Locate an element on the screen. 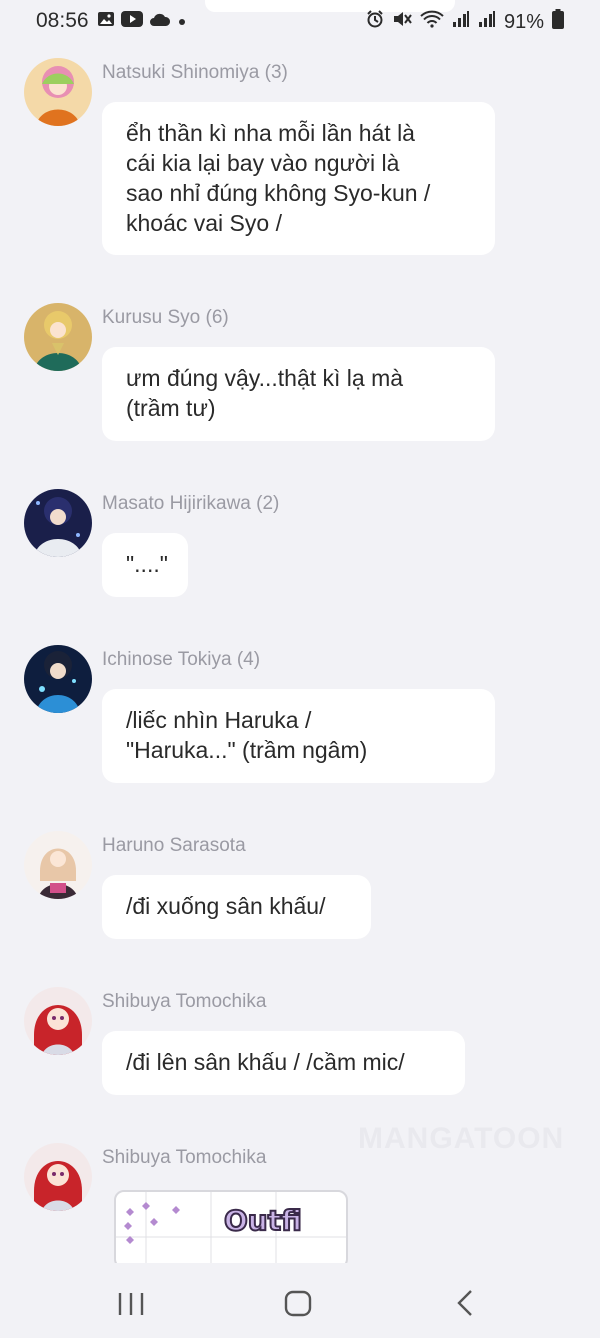  sender-name: Masato Hijirikawa (2) is located at coordinates (191, 503).